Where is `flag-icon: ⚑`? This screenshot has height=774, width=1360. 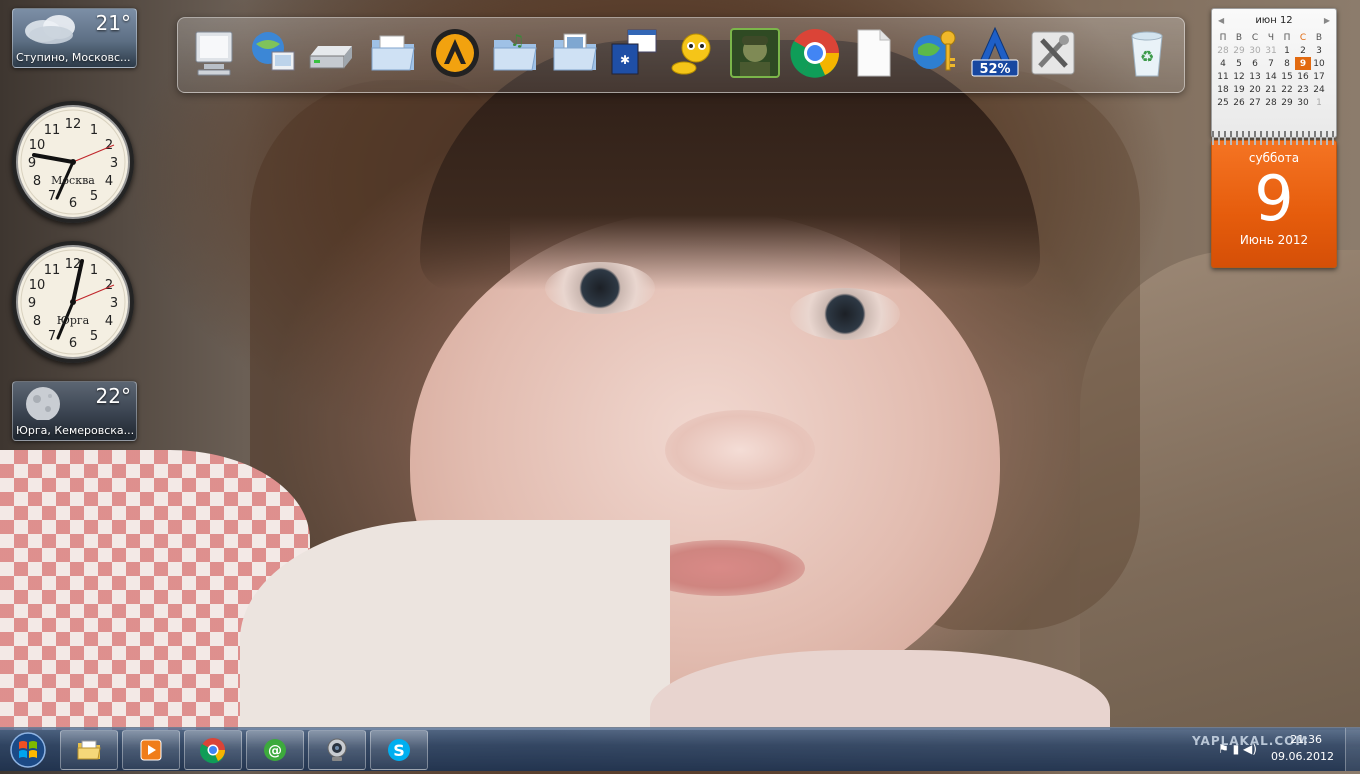
flag-icon: ⚑ is located at coordinates (1223, 749).